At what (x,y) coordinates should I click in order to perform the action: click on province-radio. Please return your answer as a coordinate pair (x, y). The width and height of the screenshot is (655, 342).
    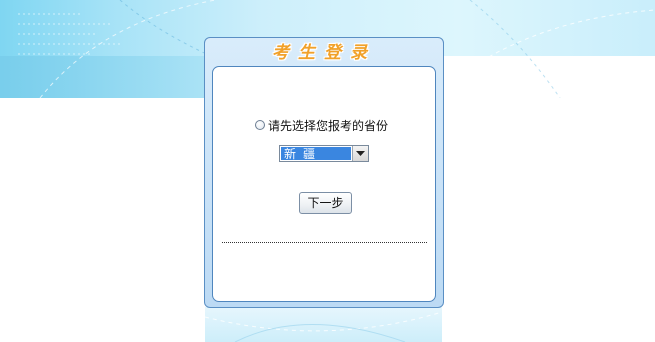
    Looking at the image, I should click on (260, 125).